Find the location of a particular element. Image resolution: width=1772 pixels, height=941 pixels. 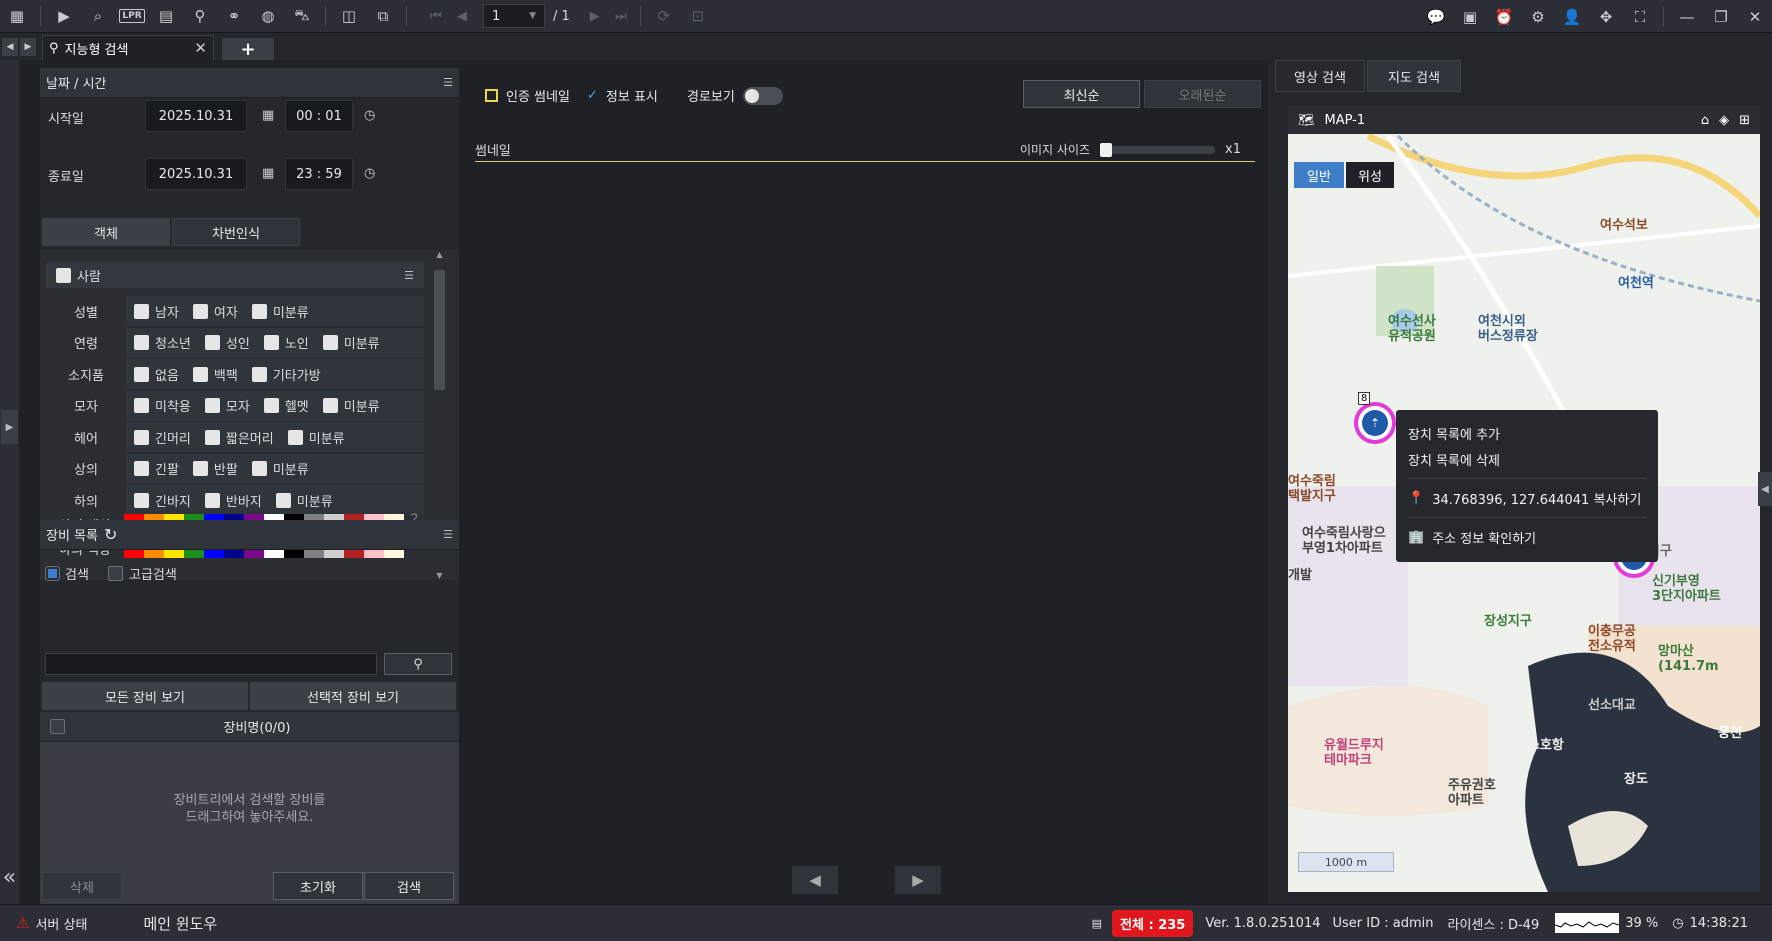

person-checkbox: 사람 is located at coordinates (78, 275).